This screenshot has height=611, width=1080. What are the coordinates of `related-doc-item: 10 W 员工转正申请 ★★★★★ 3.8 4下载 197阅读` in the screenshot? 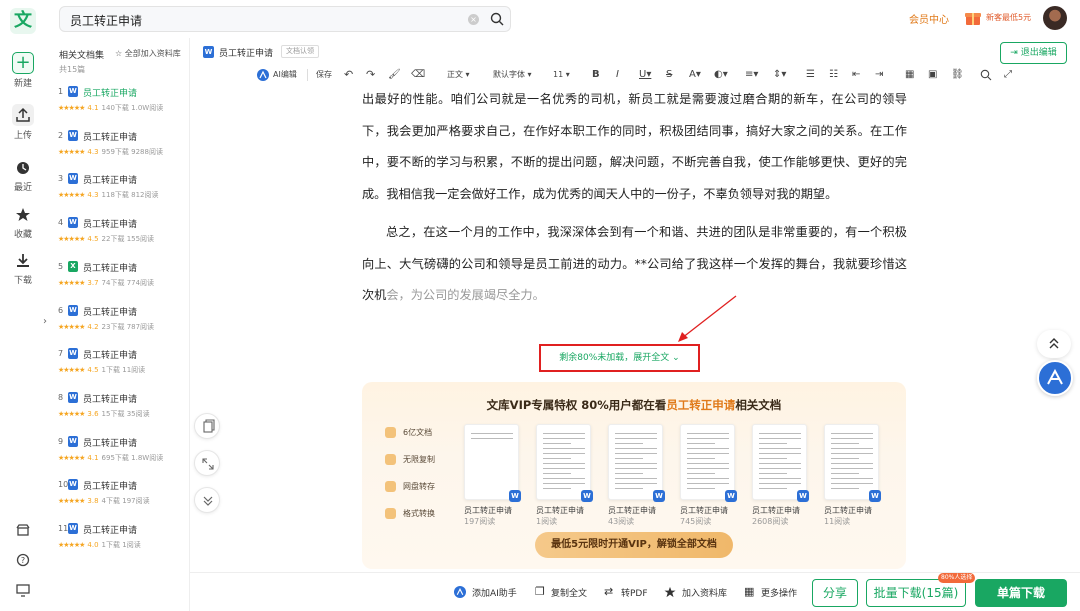 It's located at (123, 498).